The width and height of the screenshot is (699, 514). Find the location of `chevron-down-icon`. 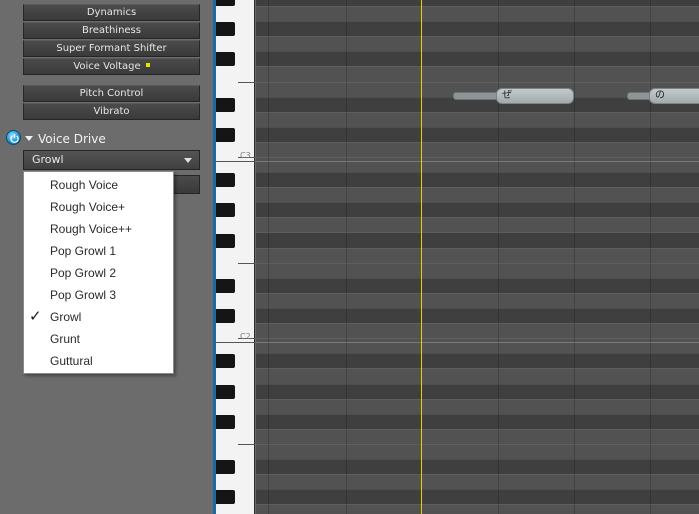

chevron-down-icon is located at coordinates (188, 160).